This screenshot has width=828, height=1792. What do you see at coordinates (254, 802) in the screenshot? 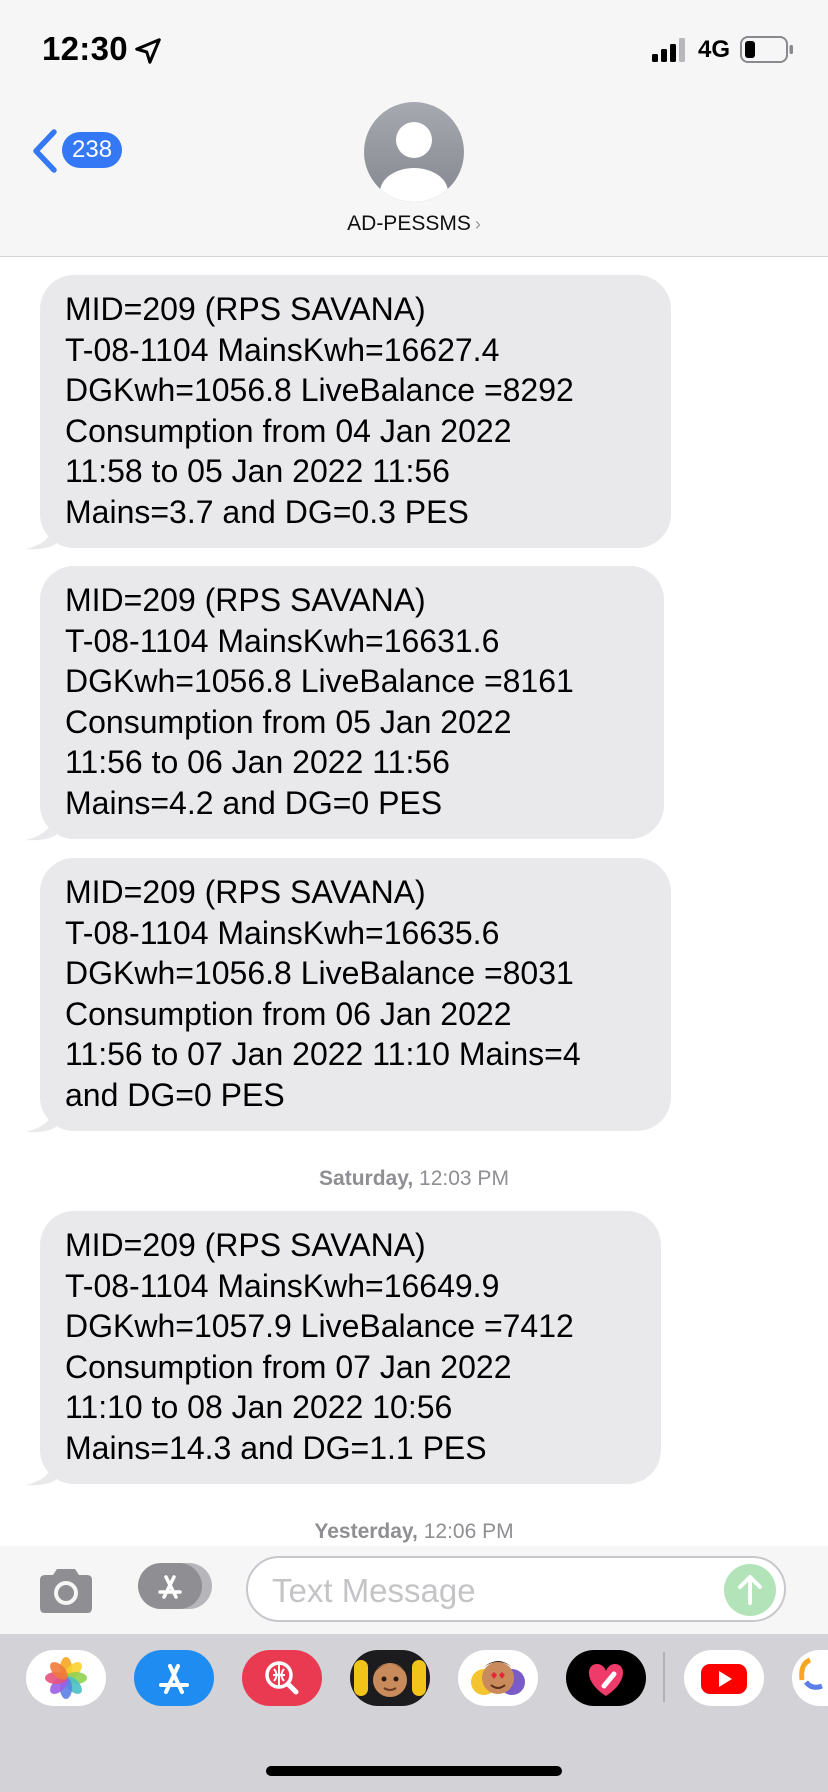
I see `message-line: Mains=4.2 and DG=0 PES` at bounding box center [254, 802].